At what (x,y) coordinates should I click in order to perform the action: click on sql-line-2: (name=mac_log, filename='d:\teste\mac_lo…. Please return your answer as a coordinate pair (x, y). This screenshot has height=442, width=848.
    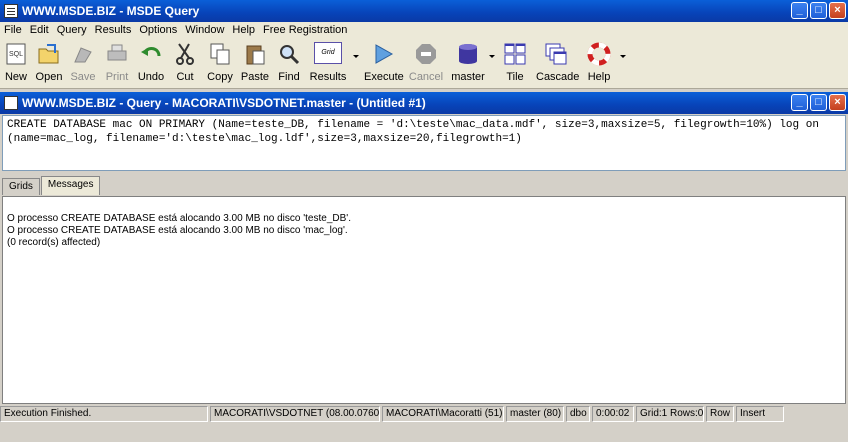
    Looking at the image, I should click on (264, 139).